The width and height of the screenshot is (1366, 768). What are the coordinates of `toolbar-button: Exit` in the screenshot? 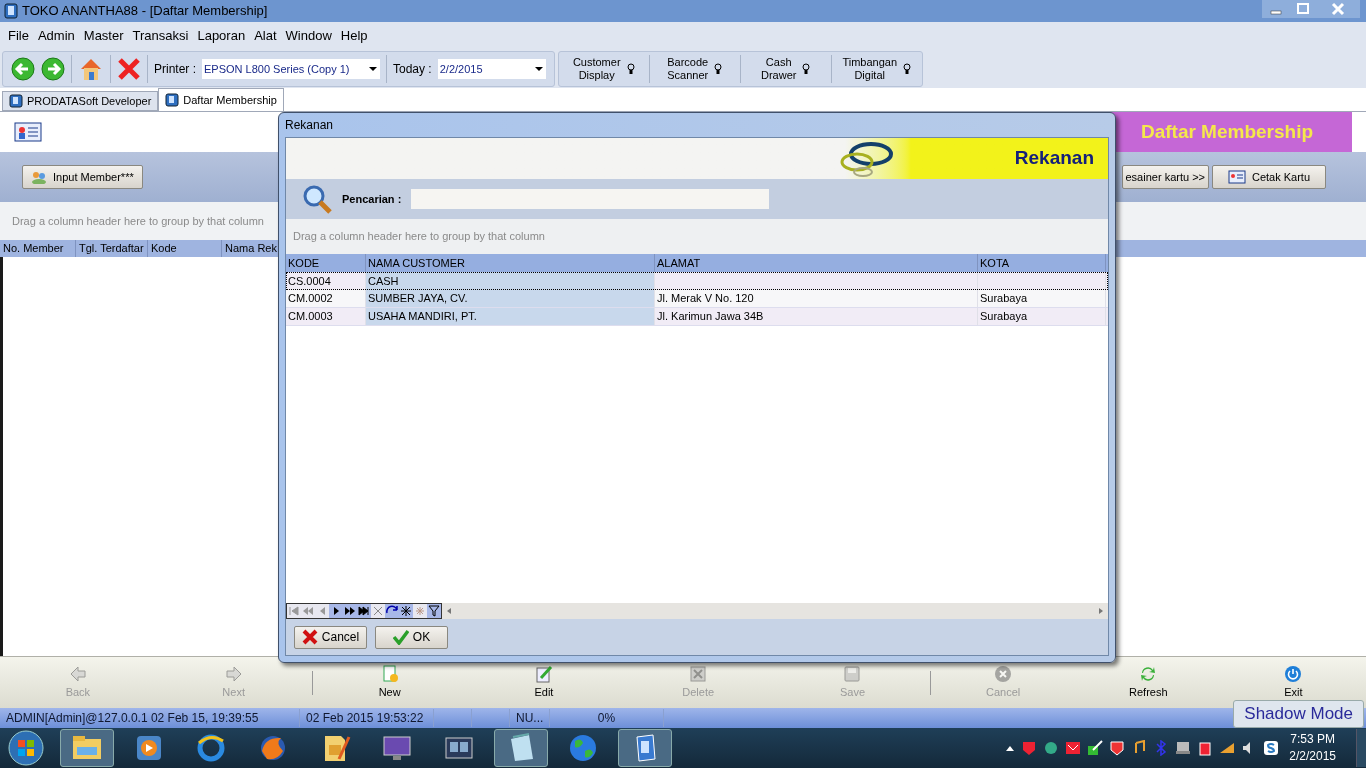 It's located at (1293, 682).